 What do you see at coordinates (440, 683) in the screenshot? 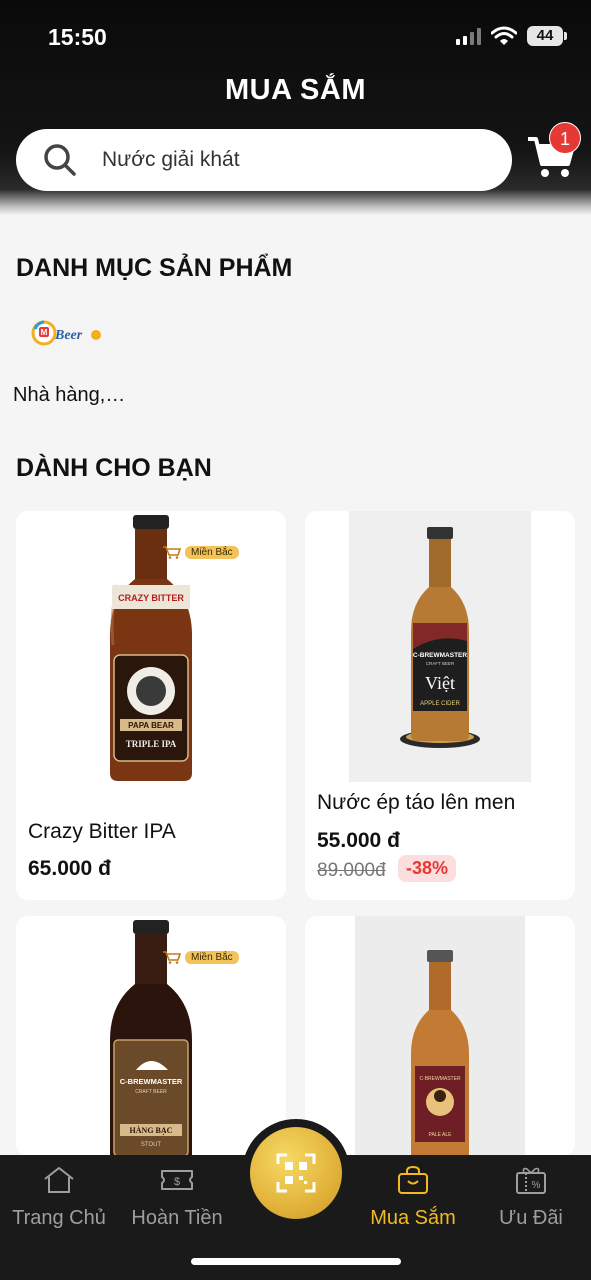
I see `bottle-label-text: Việt` at bounding box center [440, 683].